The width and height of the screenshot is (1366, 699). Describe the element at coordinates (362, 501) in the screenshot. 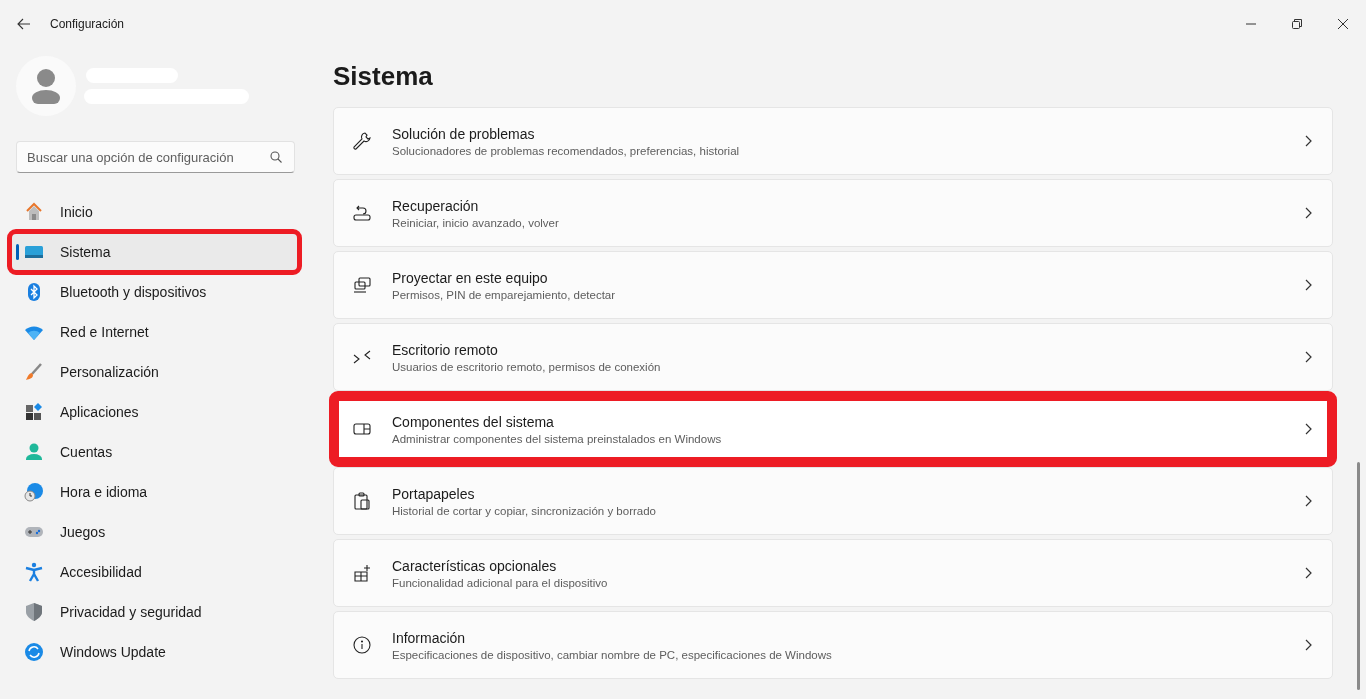

I see `clipboard-icon` at that location.